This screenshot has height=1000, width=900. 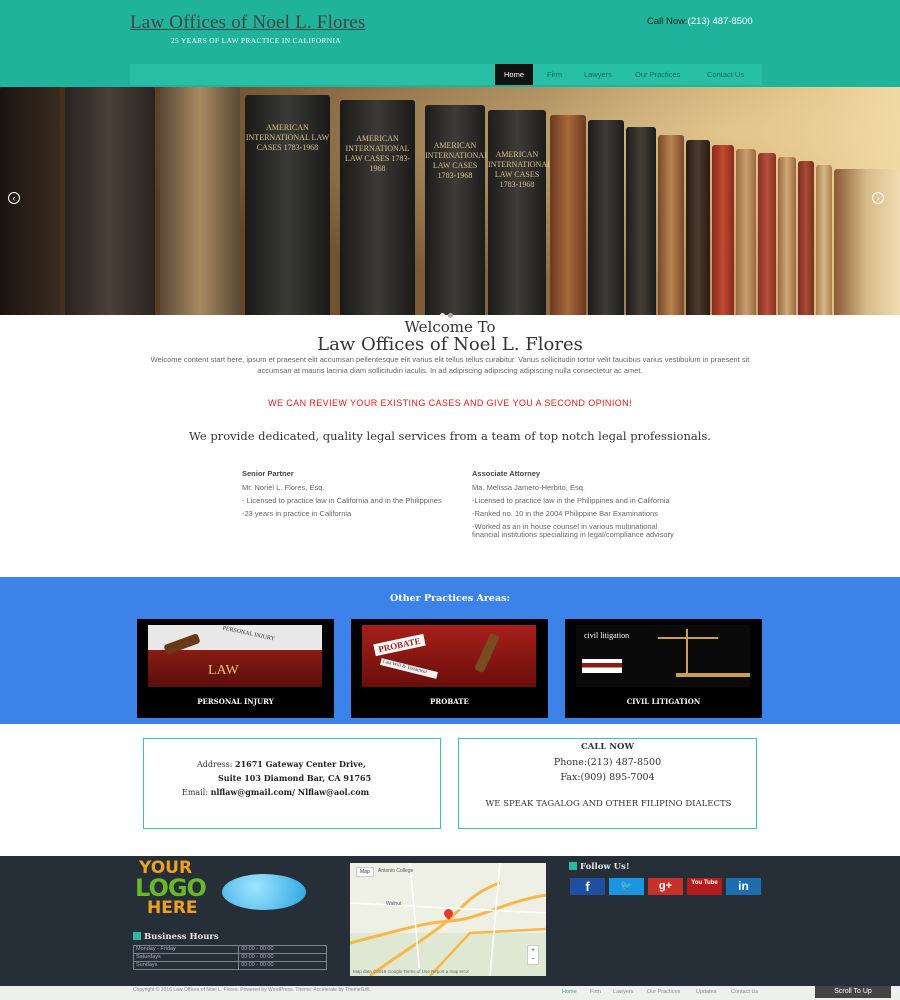 I want to click on follow-us-label: Follow Us!, so click(x=605, y=867).